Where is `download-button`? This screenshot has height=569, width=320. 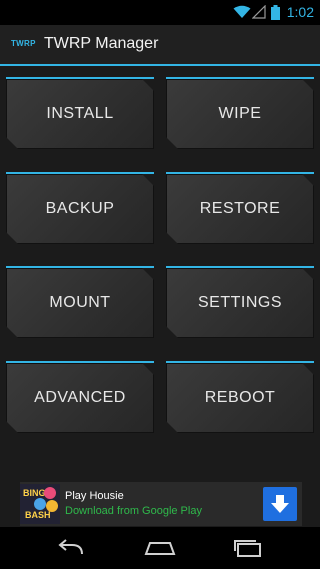
download-button is located at coordinates (280, 504).